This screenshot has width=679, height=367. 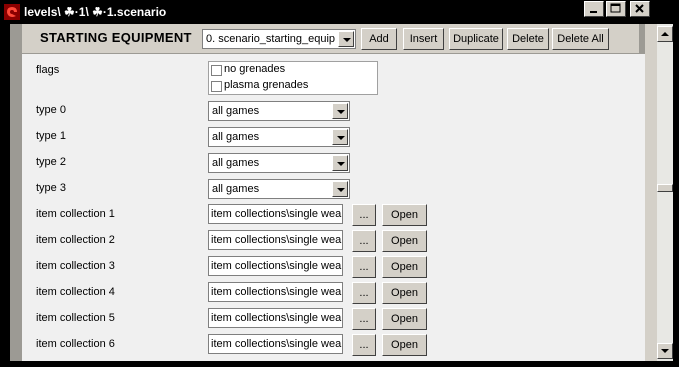 I want to click on type-1-value: all games, so click(x=236, y=137).